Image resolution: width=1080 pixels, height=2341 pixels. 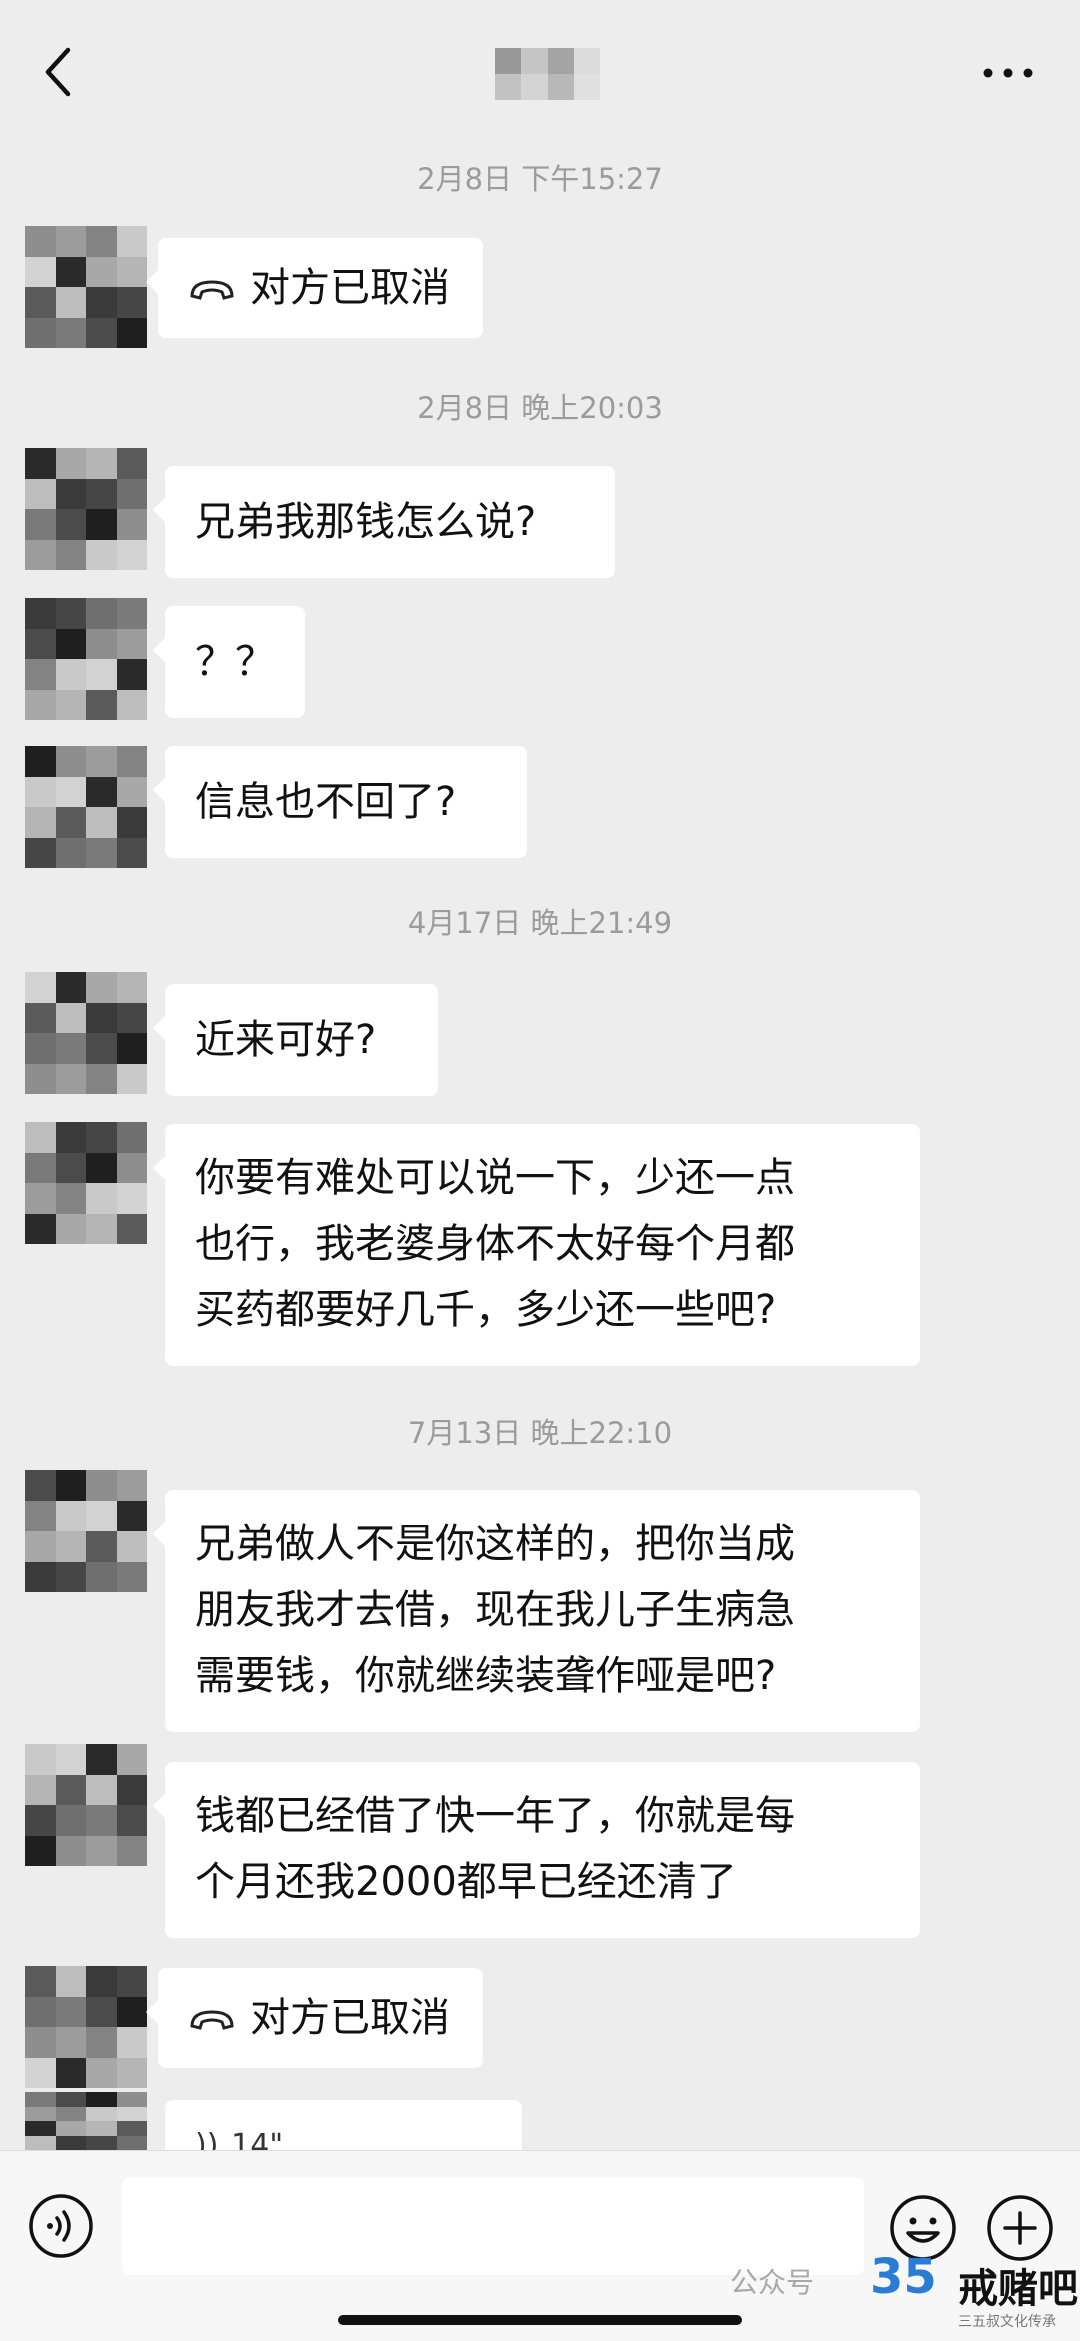 I want to click on message-text-line: 兄弟做人不是你这样的，把你当成, so click(x=495, y=1544).